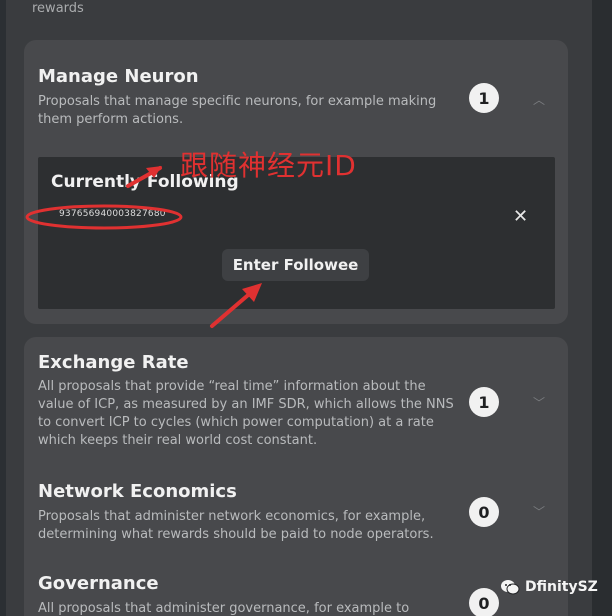  What do you see at coordinates (520, 216) in the screenshot?
I see `close-icon: ✕` at bounding box center [520, 216].